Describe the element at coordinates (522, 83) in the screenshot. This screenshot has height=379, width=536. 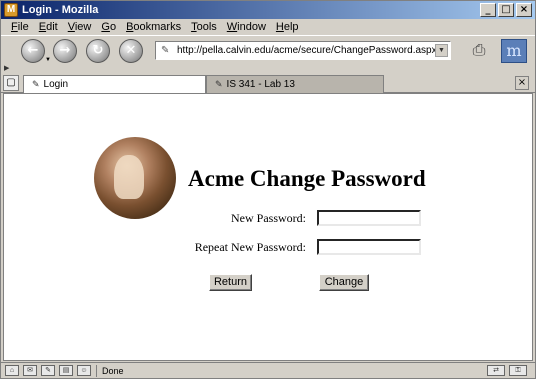
I see `close-tab-icon: ×` at that location.